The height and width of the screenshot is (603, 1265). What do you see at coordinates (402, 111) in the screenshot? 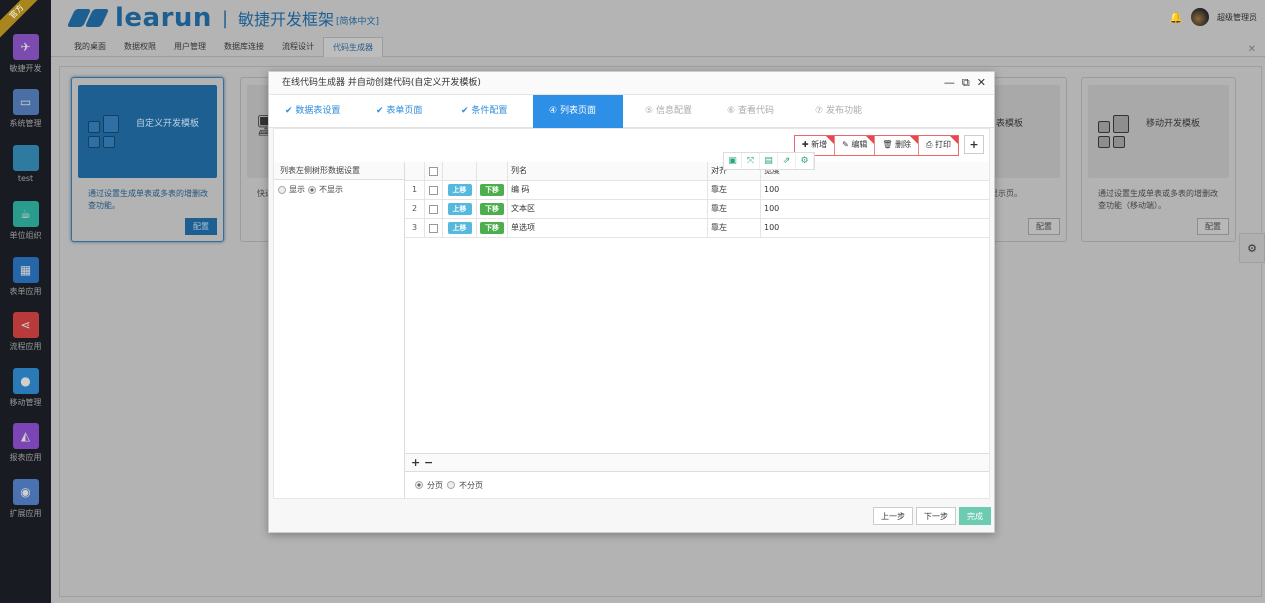
I see `step-form-page: ✔ 表单页面` at bounding box center [402, 111].